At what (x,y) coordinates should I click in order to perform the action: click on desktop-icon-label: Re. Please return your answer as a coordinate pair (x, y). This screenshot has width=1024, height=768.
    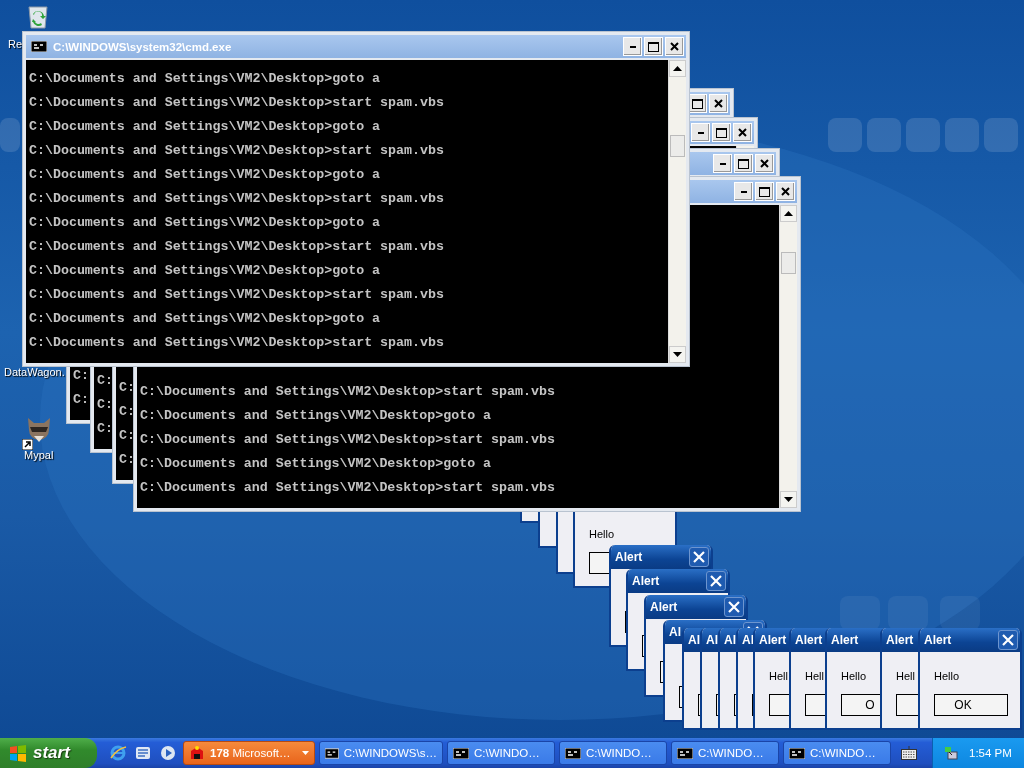
    Looking at the image, I should click on (15, 44).